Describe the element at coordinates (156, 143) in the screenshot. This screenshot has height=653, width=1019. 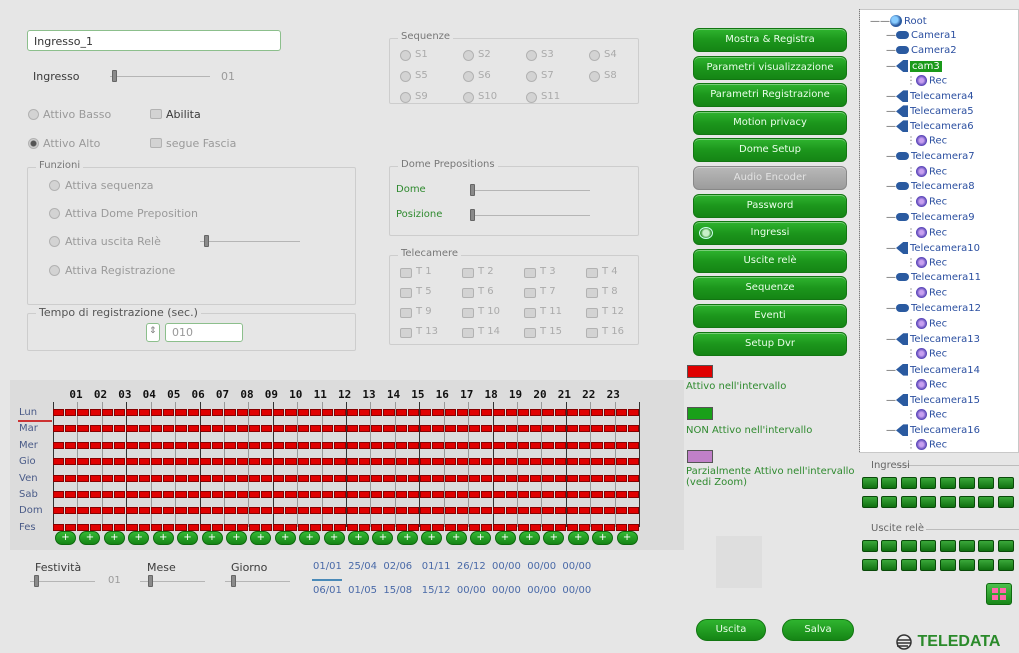
I see `segue-fascia-checkbox` at that location.